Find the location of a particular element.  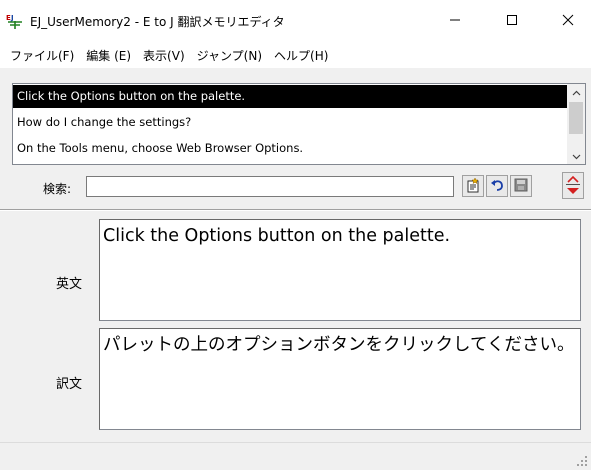

list-scrollbar is located at coordinates (576, 124).